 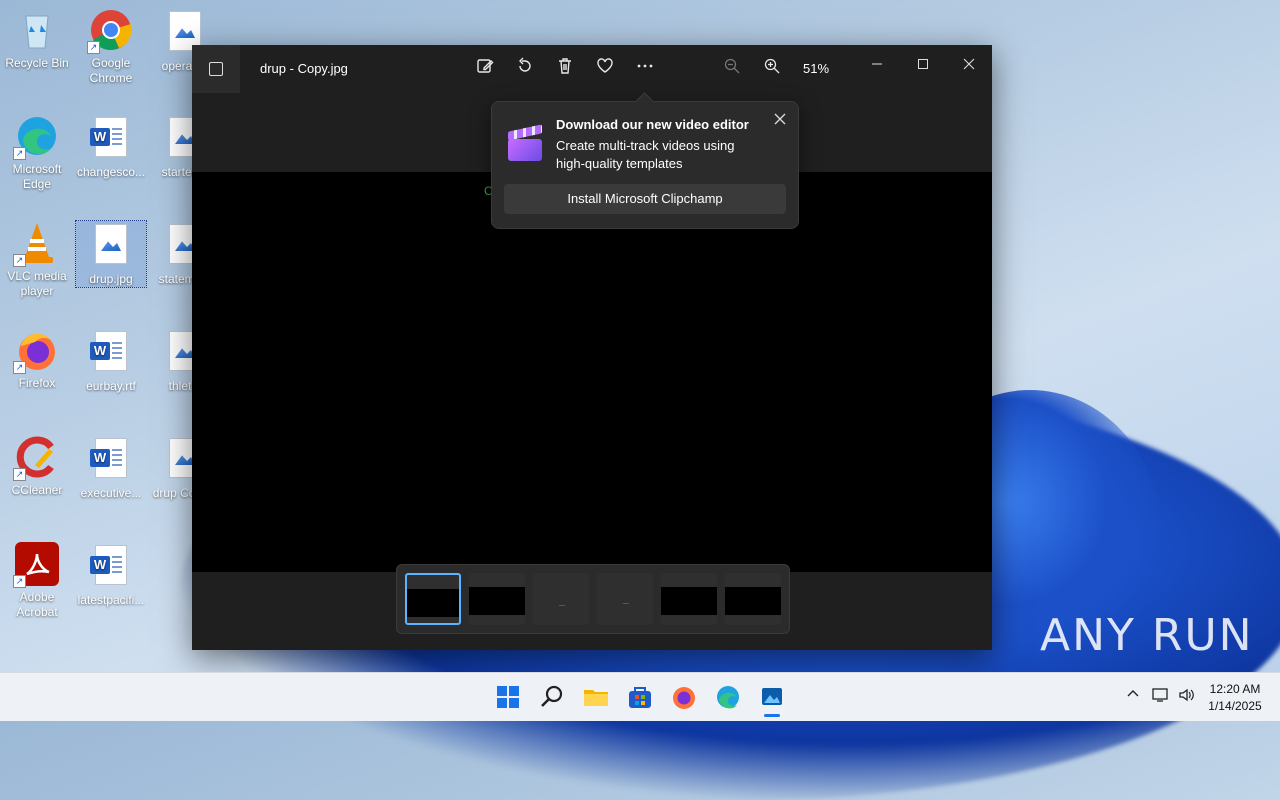 What do you see at coordinates (111, 70) in the screenshot?
I see `desktop-icon-label: Google Chrome` at bounding box center [111, 70].